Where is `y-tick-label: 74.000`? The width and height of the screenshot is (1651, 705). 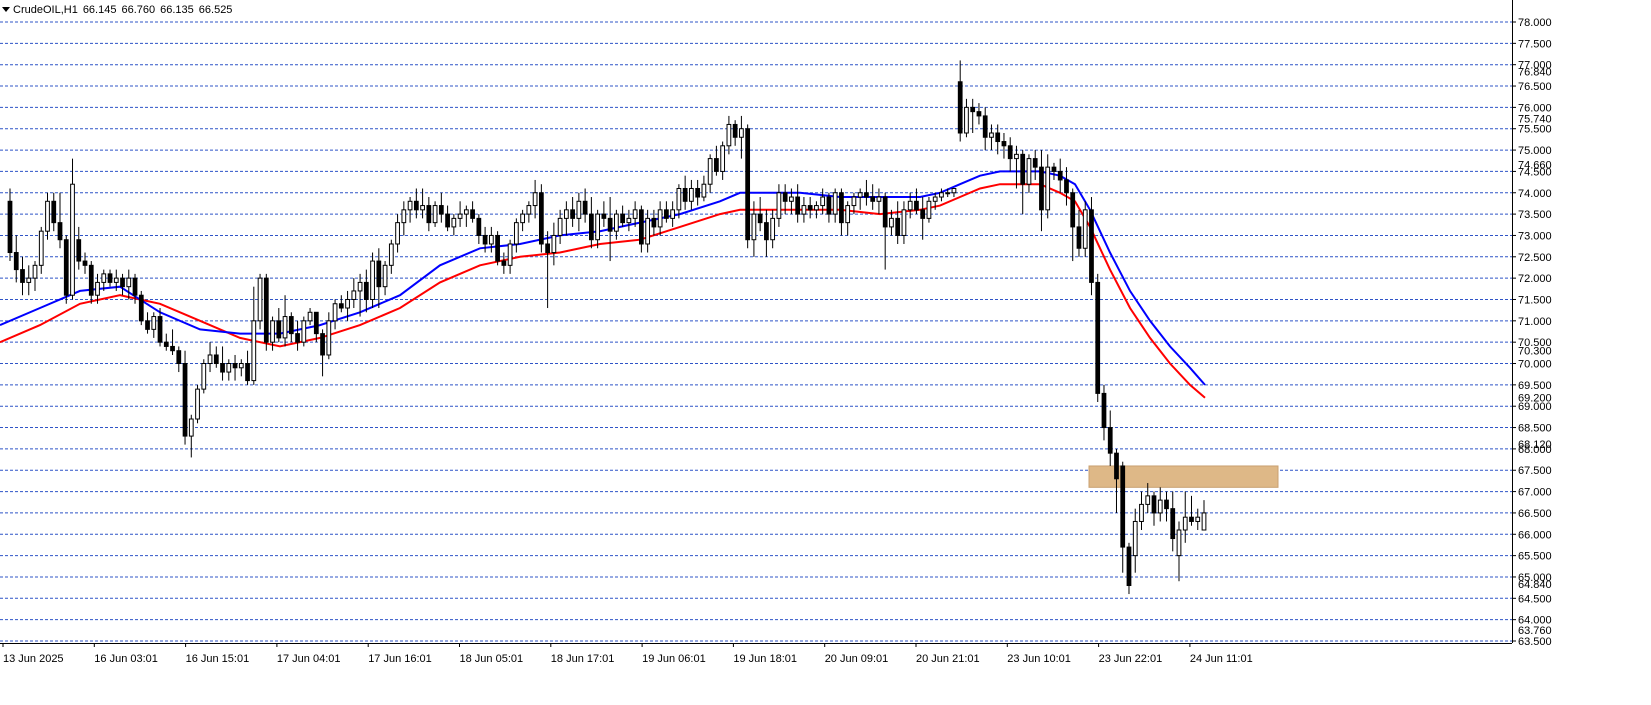
y-tick-label: 74.000 is located at coordinates (1535, 194).